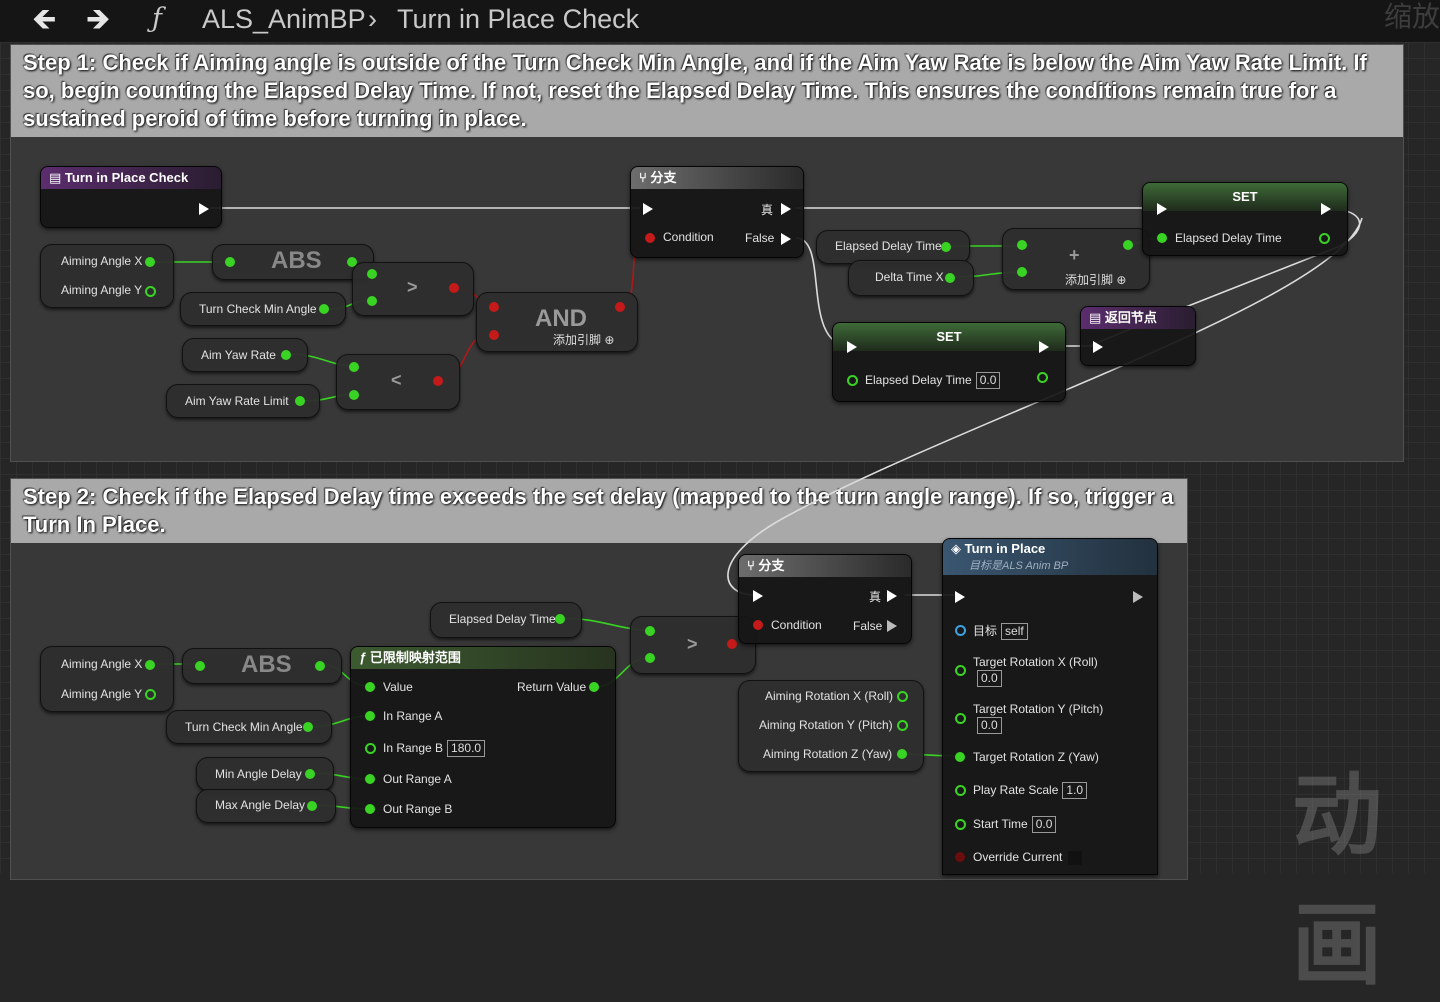  What do you see at coordinates (892, 596) in the screenshot?
I see `branch2-true-pin` at bounding box center [892, 596].